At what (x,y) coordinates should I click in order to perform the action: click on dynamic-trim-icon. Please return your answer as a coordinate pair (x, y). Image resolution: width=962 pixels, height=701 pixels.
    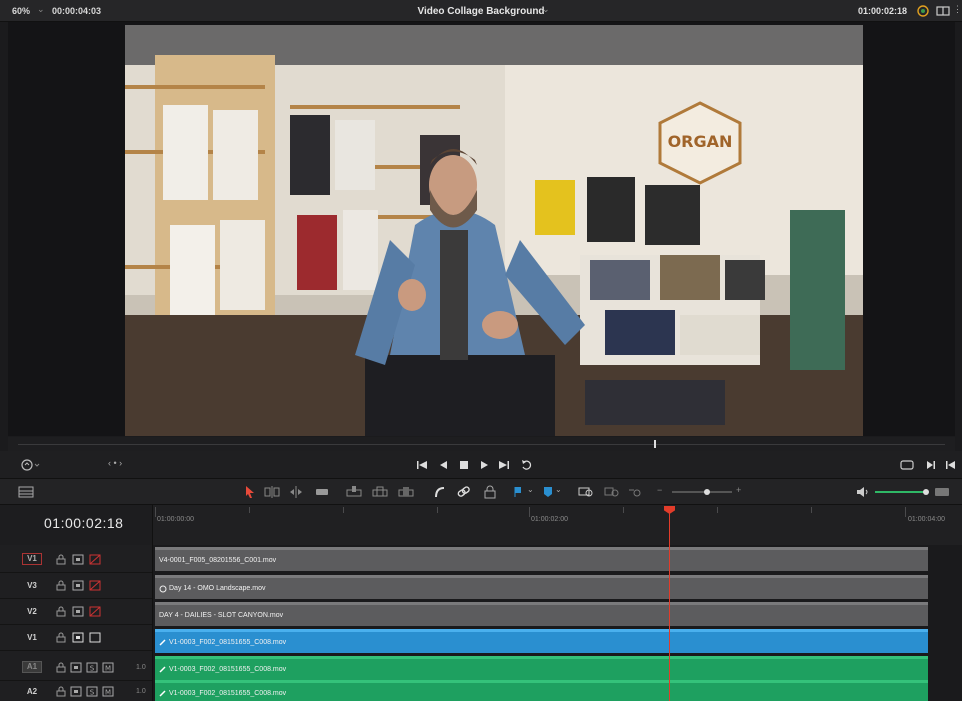
    Looking at the image, I should click on (296, 492).